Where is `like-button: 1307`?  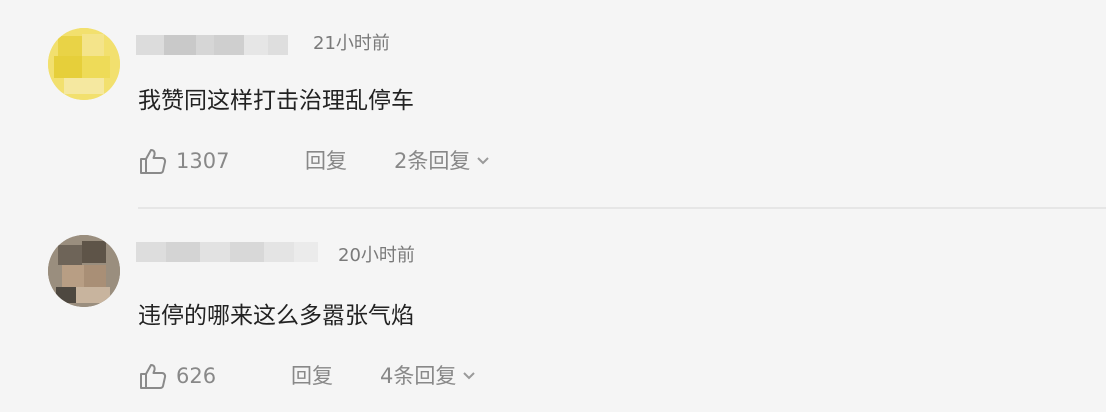
like-button: 1307 is located at coordinates (183, 161).